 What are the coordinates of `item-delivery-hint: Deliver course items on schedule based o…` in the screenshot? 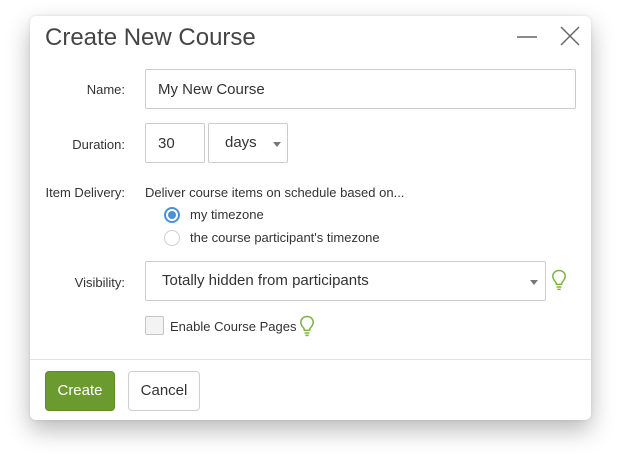 It's located at (275, 192).